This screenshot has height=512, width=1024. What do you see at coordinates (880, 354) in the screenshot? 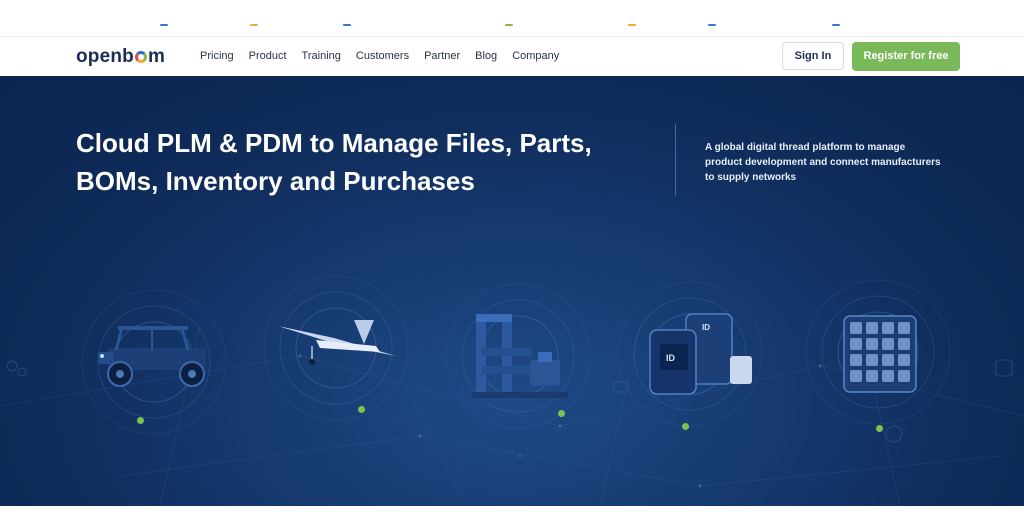
I see `parts-tray-icon` at bounding box center [880, 354].